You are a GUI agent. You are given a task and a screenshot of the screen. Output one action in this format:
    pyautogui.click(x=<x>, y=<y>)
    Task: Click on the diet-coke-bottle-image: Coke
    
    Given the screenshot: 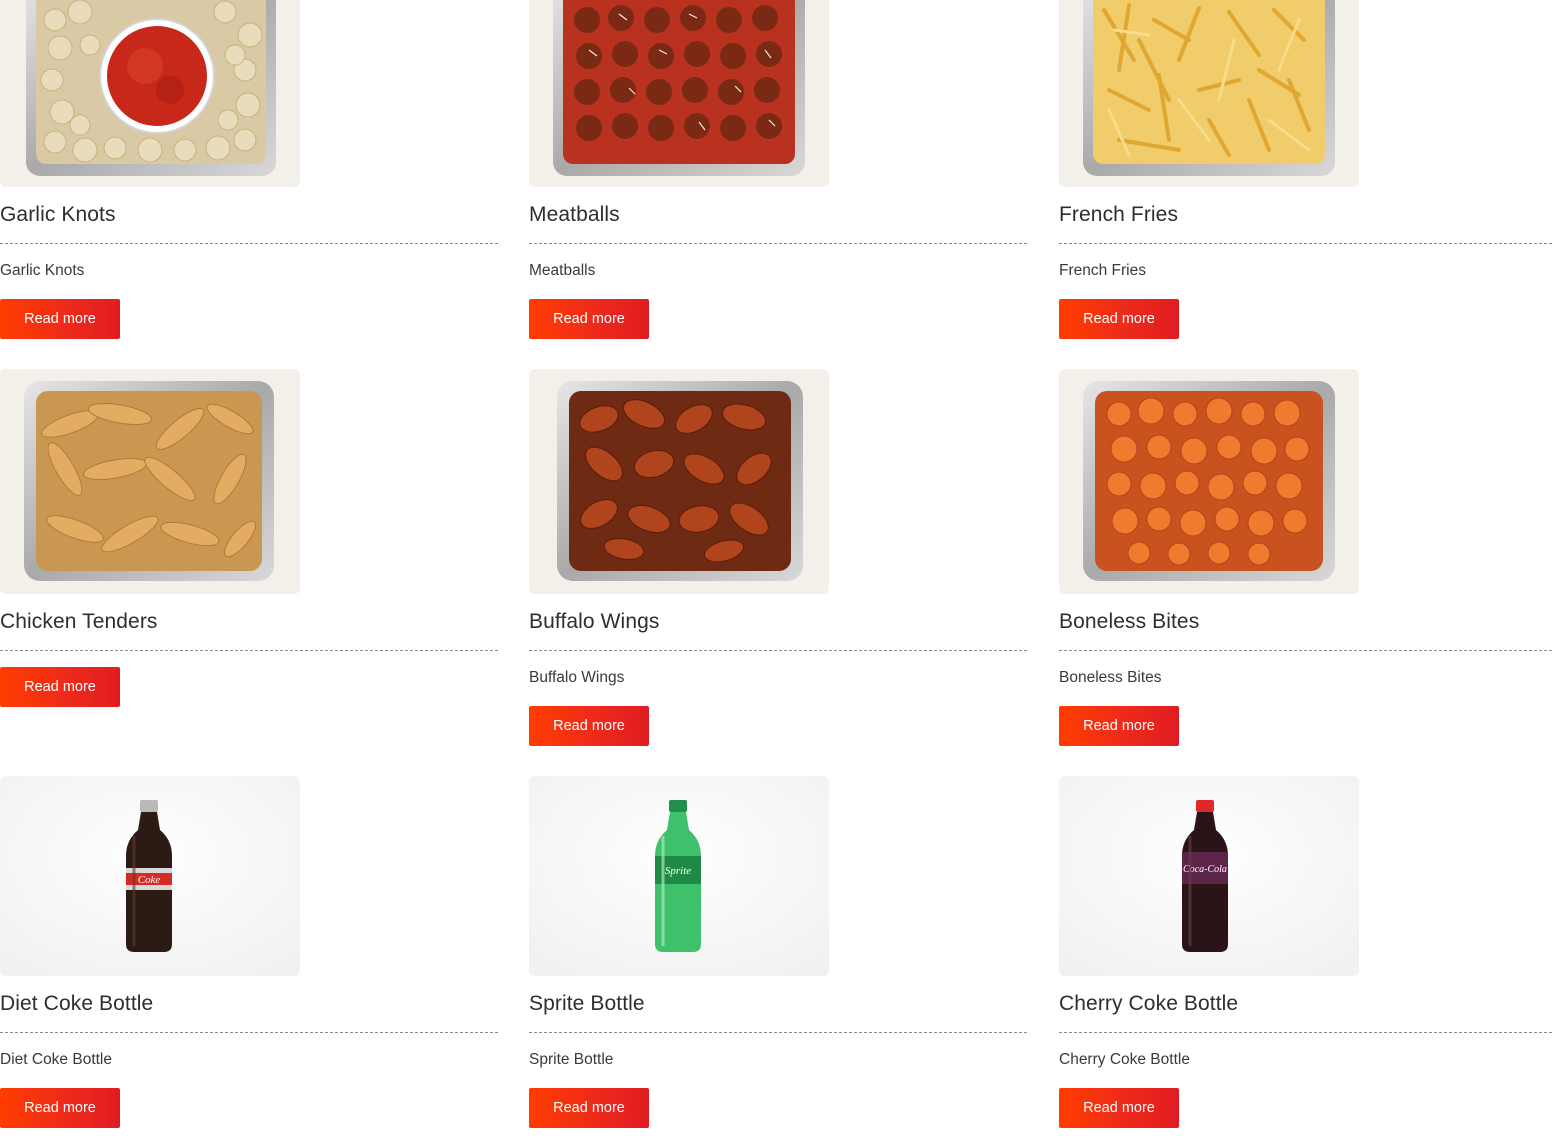 What is the action you would take?
    pyautogui.click(x=150, y=876)
    